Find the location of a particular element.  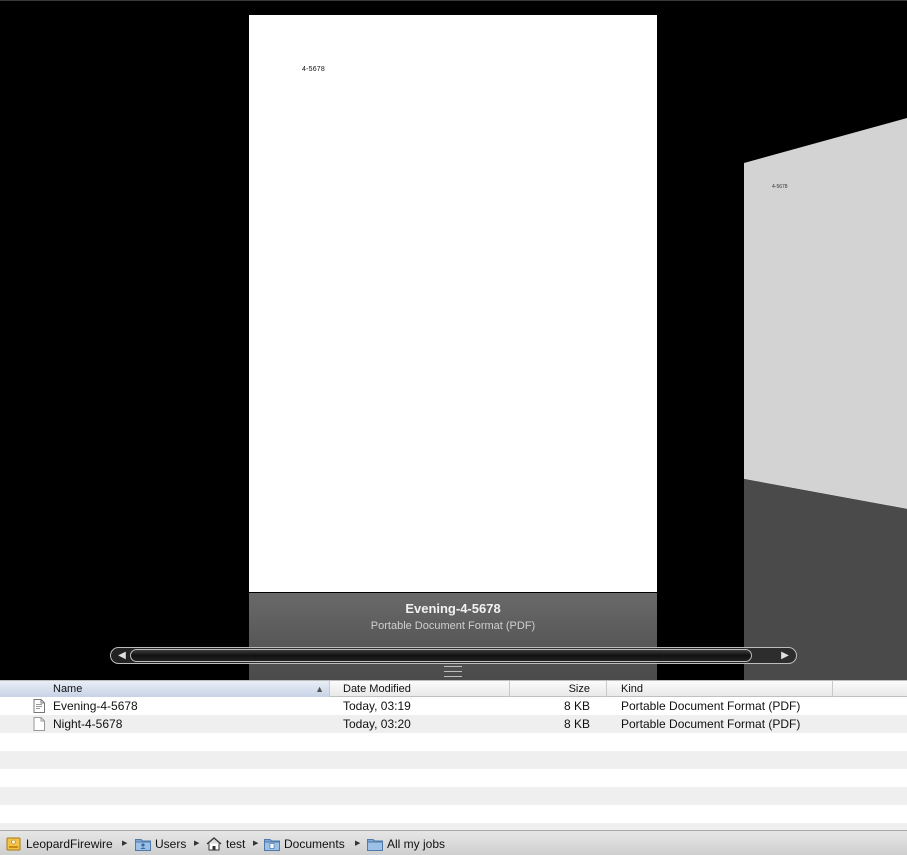

firewire-drive-icon is located at coordinates (13, 843).